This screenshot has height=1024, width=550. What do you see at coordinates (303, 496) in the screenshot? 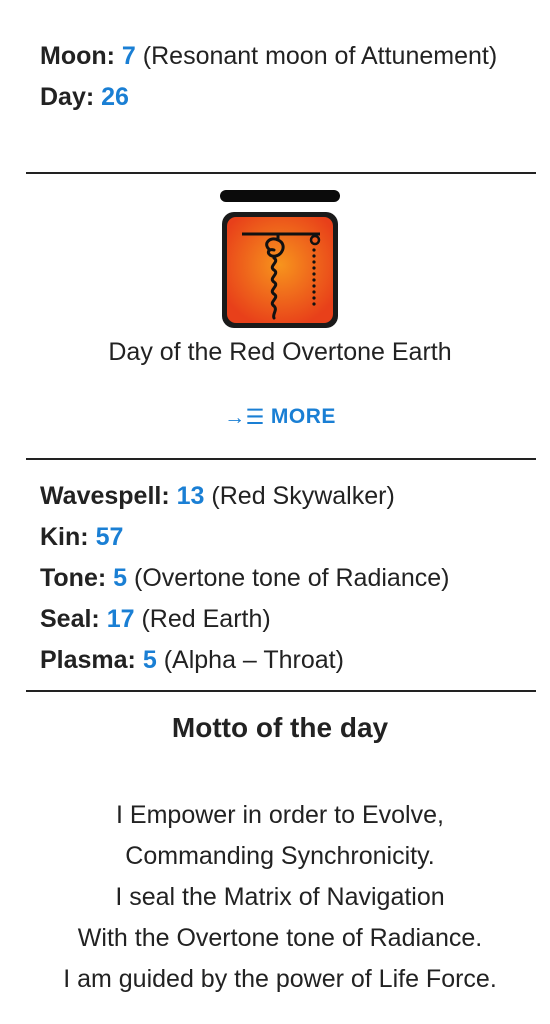
I see `wavespell-description: (Red Skywalker)` at bounding box center [303, 496].